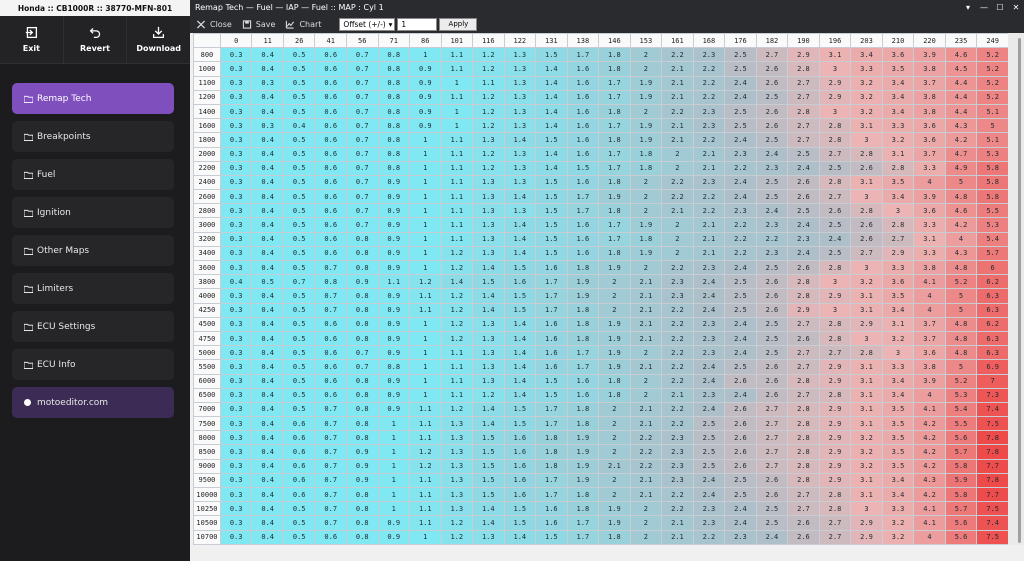 Image resolution: width=1024 pixels, height=561 pixels. Describe the element at coordinates (992, 452) in the screenshot. I see `map-cell: 7.8` at that location.